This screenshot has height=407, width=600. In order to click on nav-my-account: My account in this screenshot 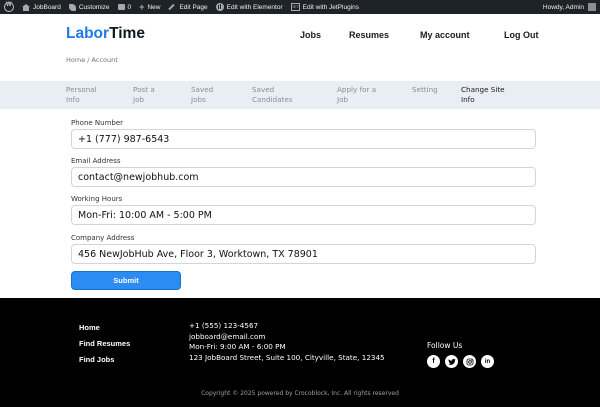, I will do `click(445, 35)`.